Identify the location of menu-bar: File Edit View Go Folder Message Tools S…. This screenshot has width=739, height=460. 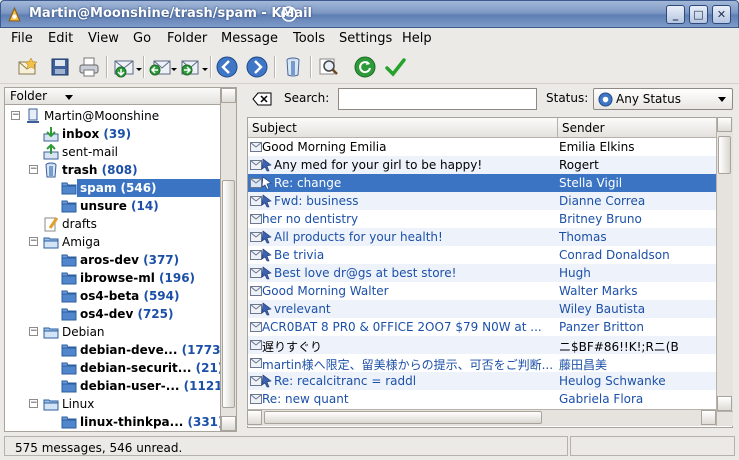
(369, 39).